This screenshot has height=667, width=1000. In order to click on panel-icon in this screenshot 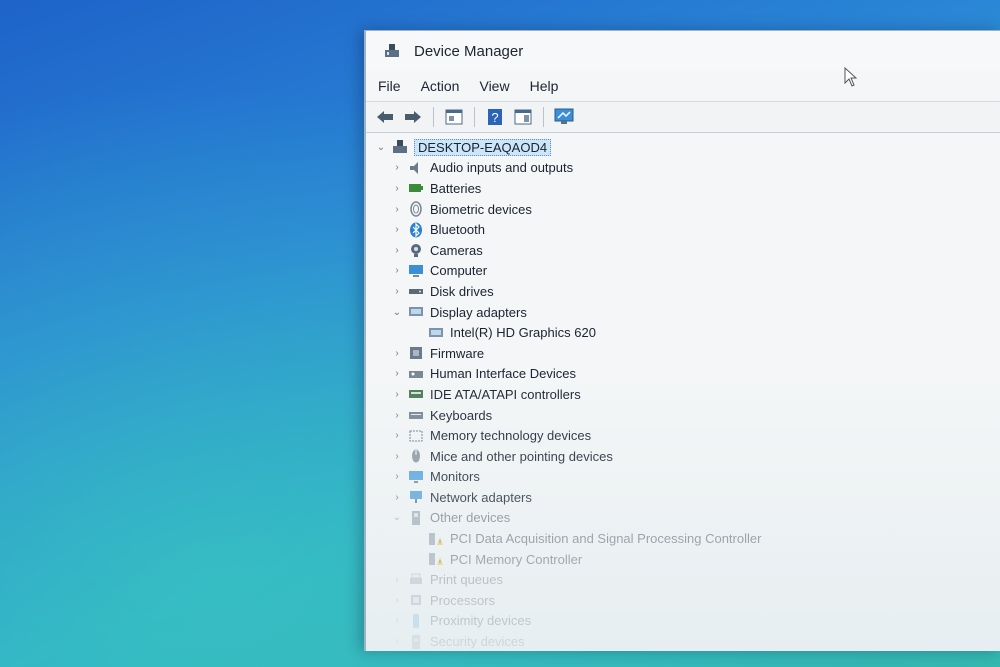, I will do `click(523, 117)`.